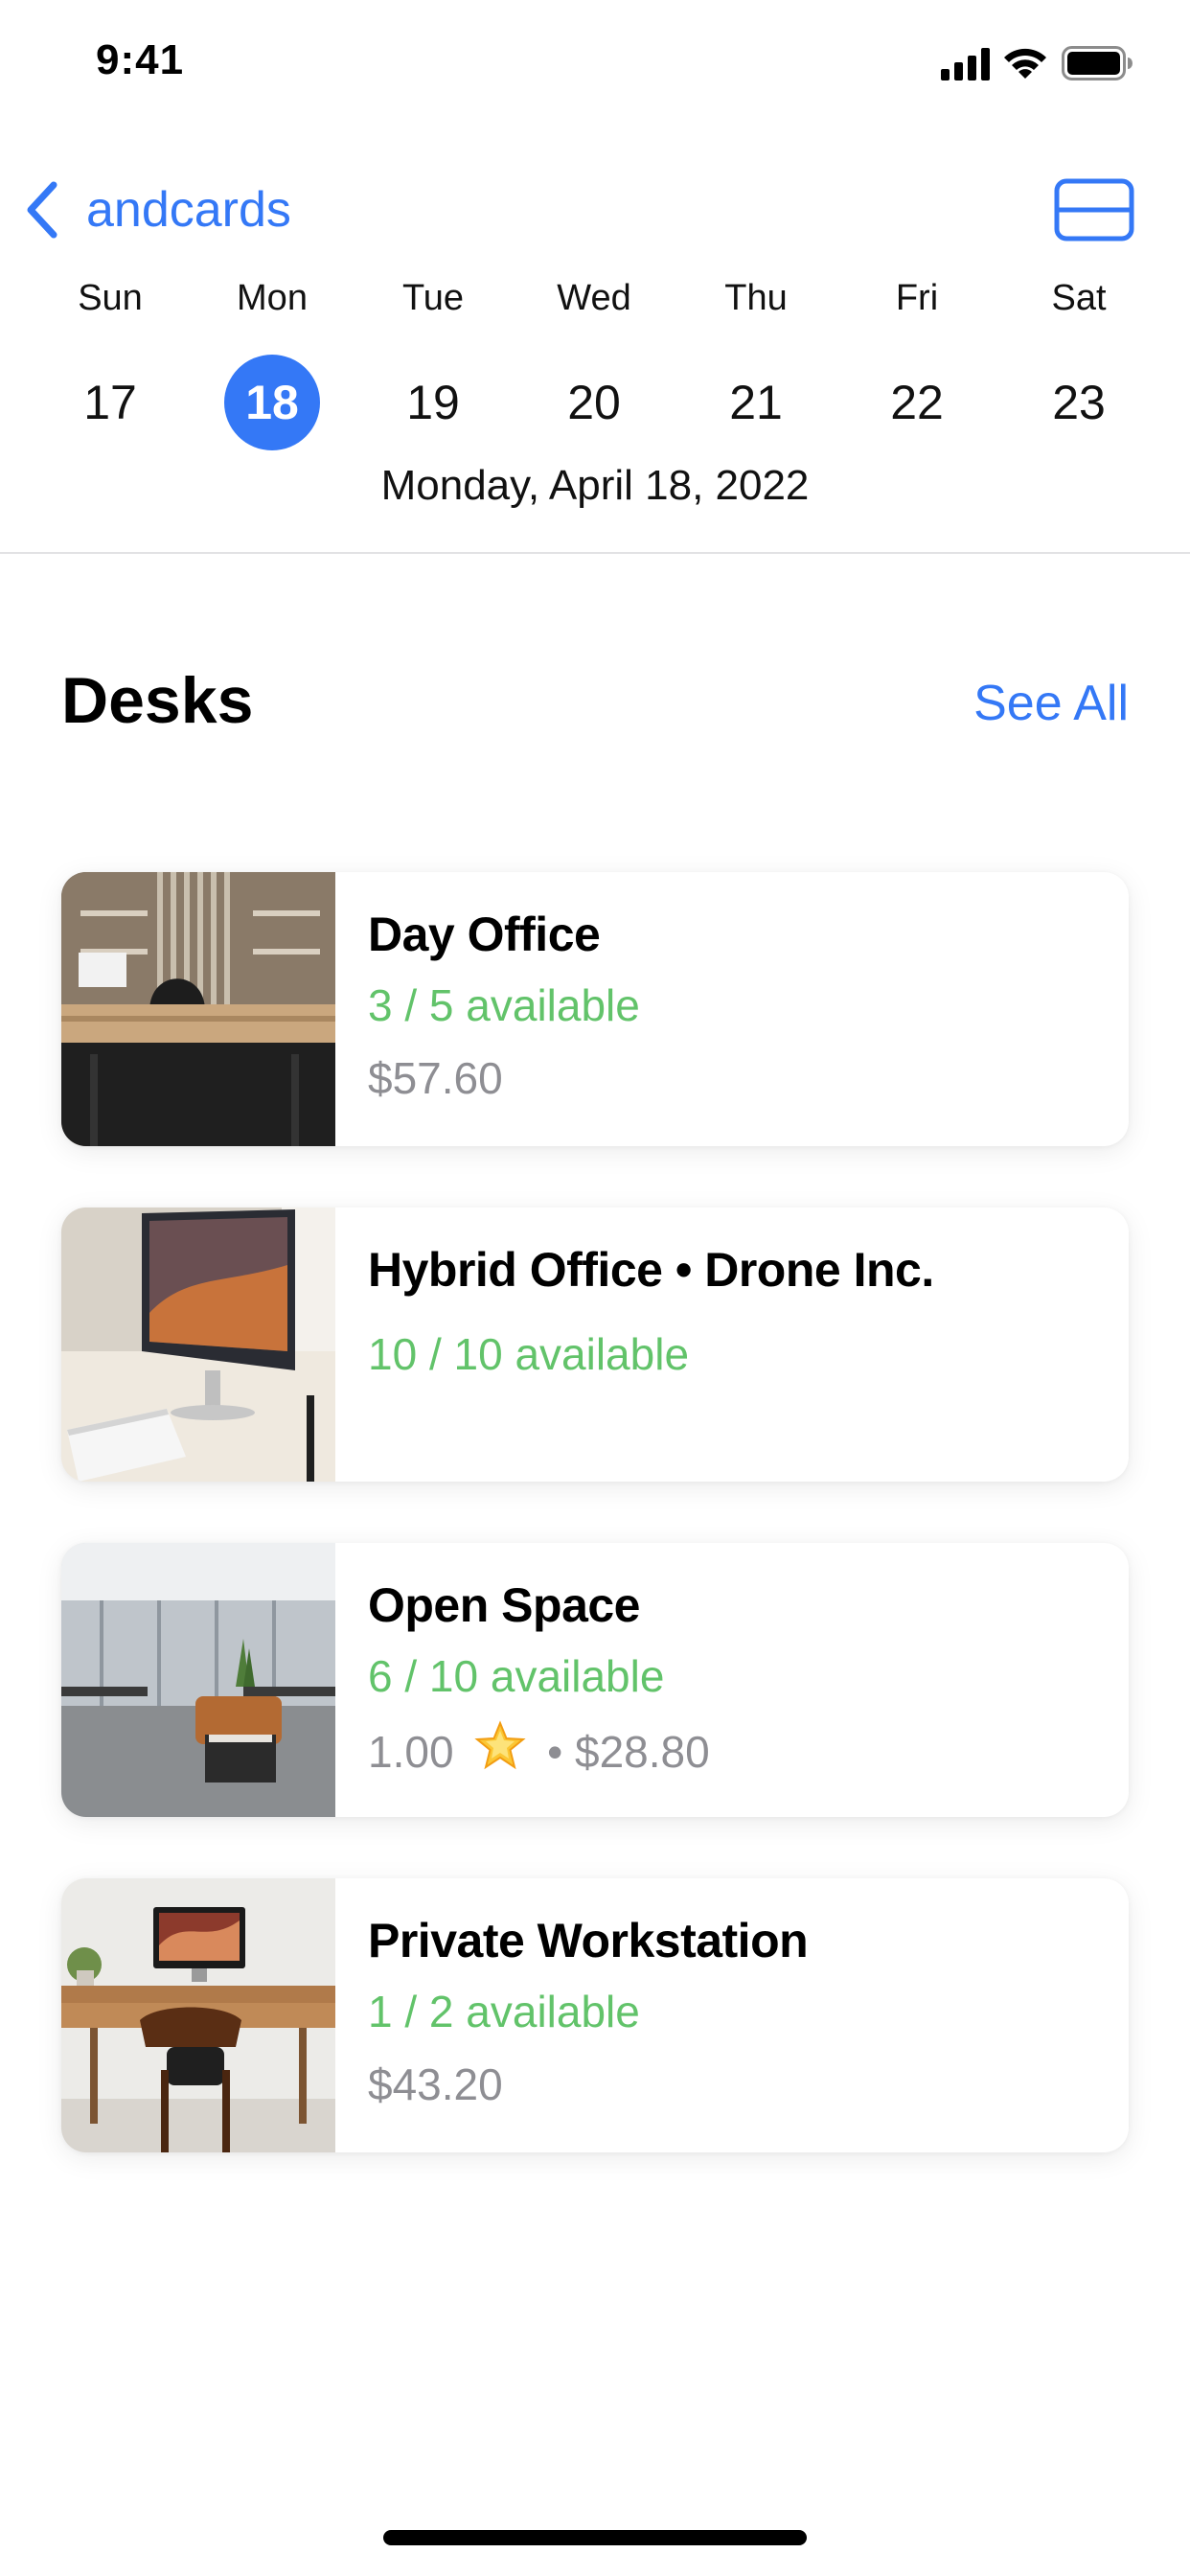  What do you see at coordinates (1098, 63) in the screenshot?
I see `battery-icon` at bounding box center [1098, 63].